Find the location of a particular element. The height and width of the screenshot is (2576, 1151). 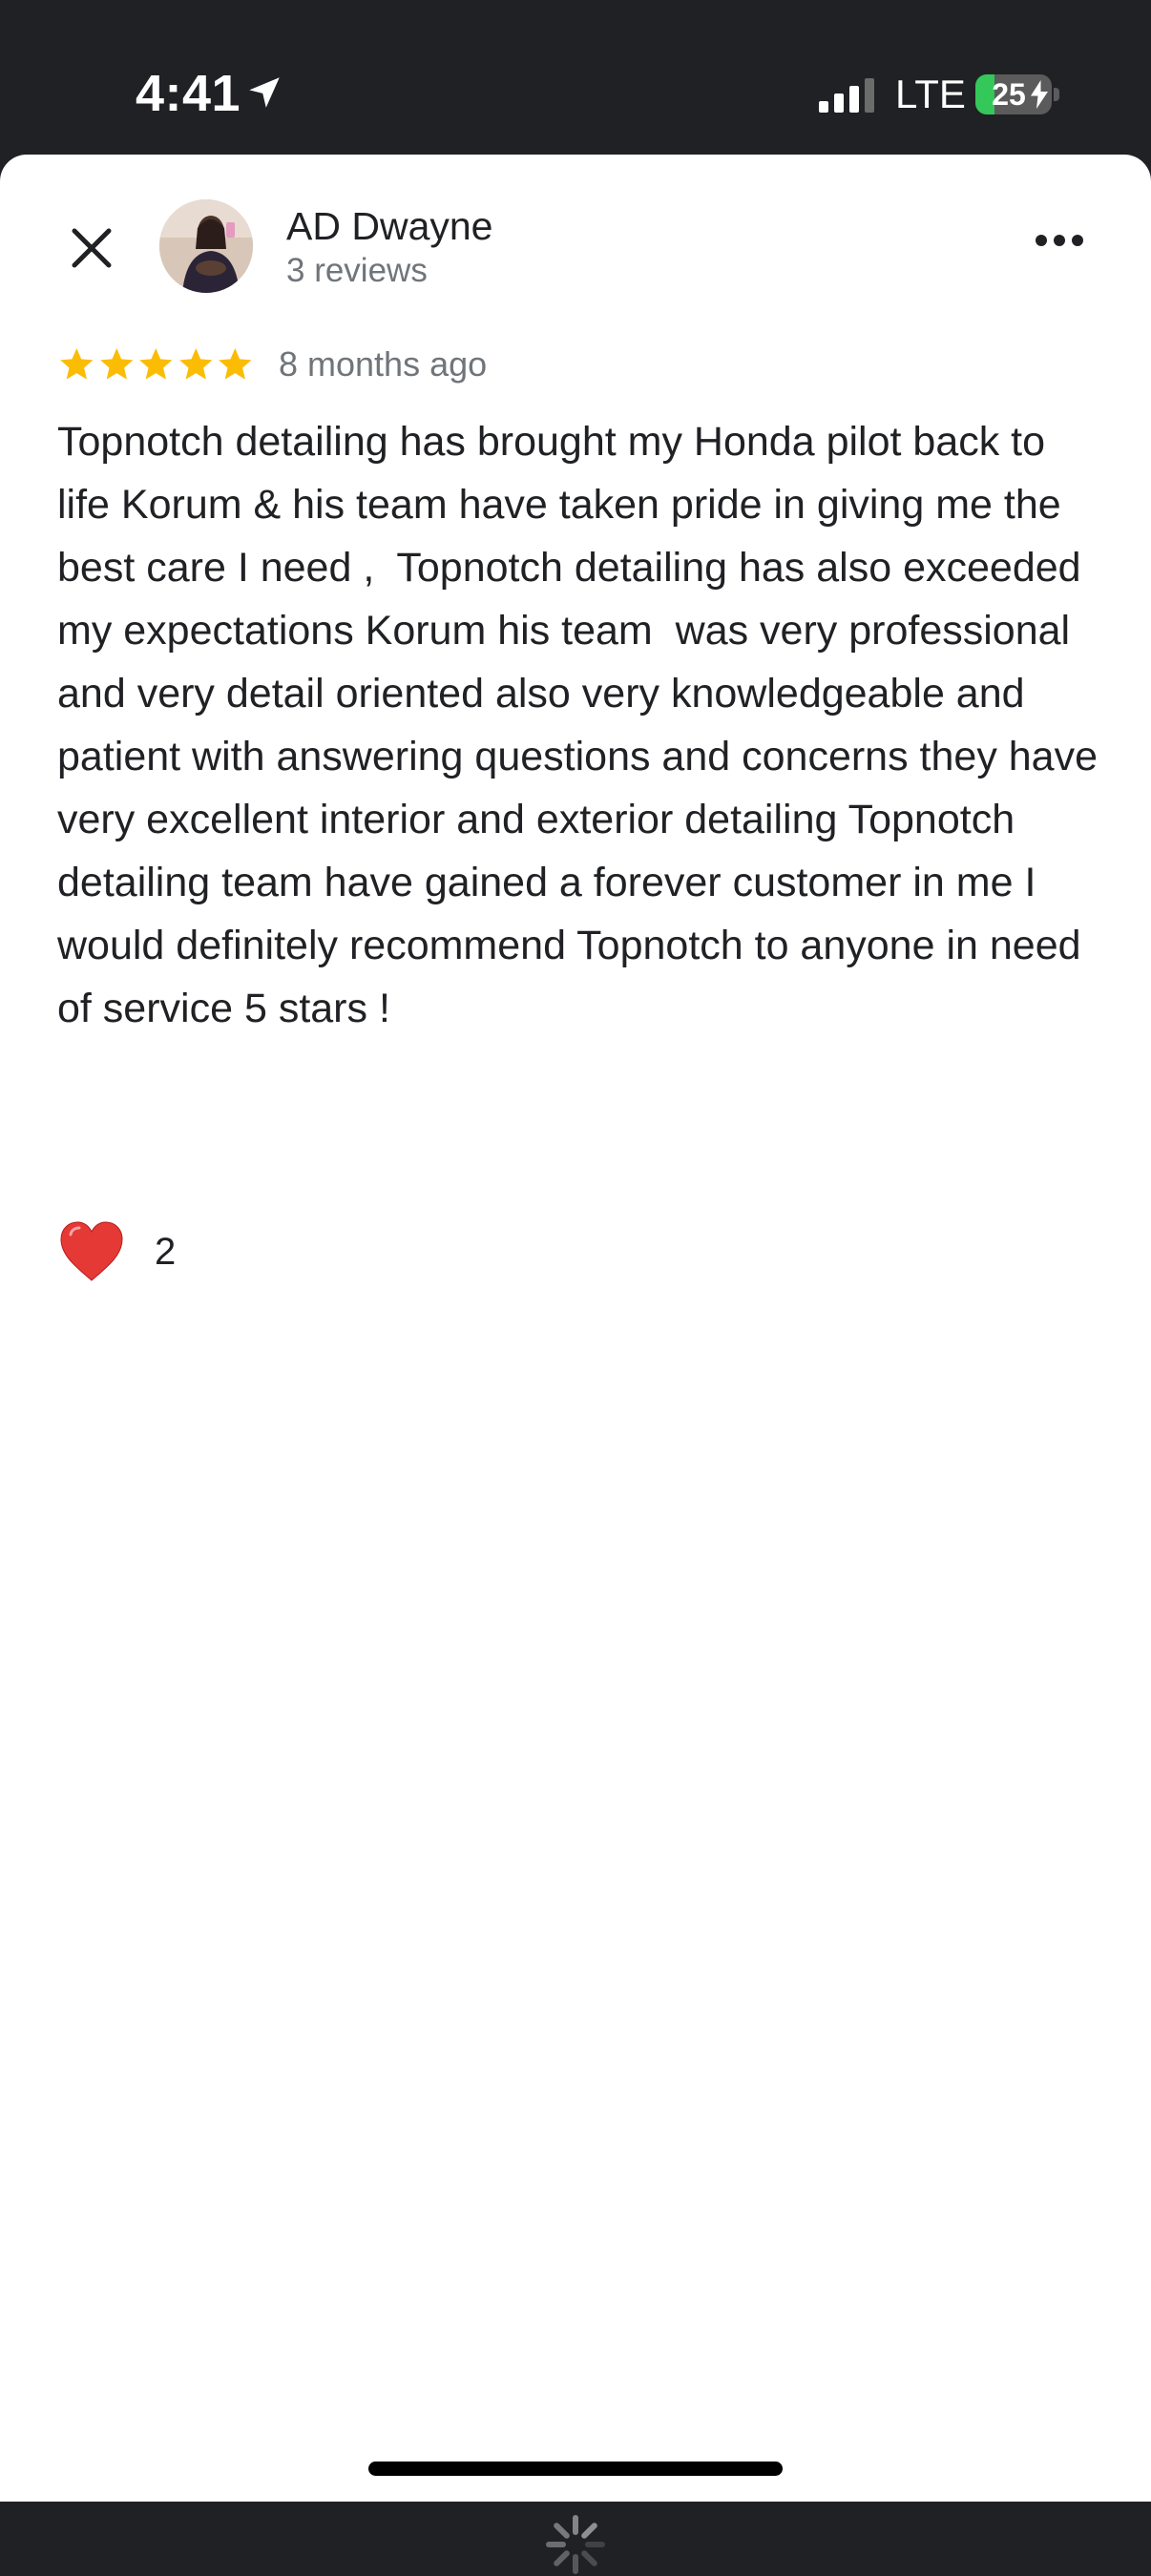

status-time: 4:41 is located at coordinates (188, 93).